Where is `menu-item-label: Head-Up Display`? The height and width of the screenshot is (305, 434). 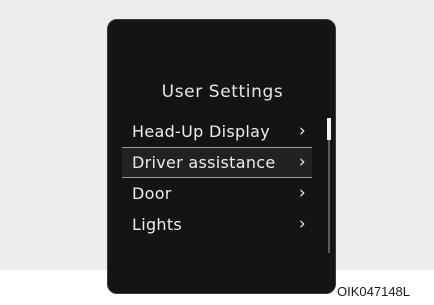
menu-item-label: Head-Up Display is located at coordinates (201, 131).